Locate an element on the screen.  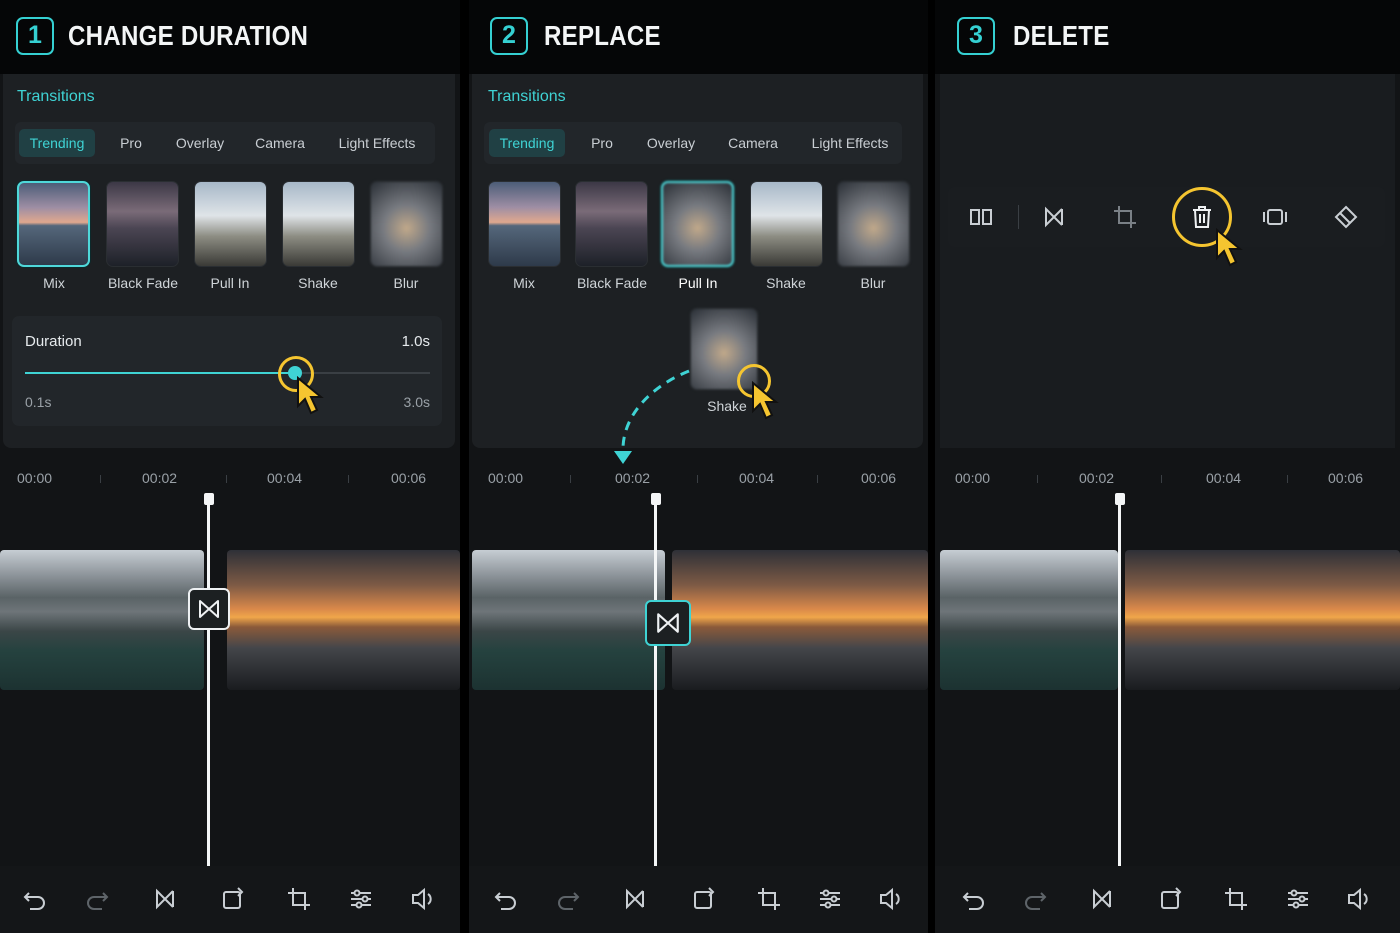
dragged-transition-label: Shake is located at coordinates (727, 406).